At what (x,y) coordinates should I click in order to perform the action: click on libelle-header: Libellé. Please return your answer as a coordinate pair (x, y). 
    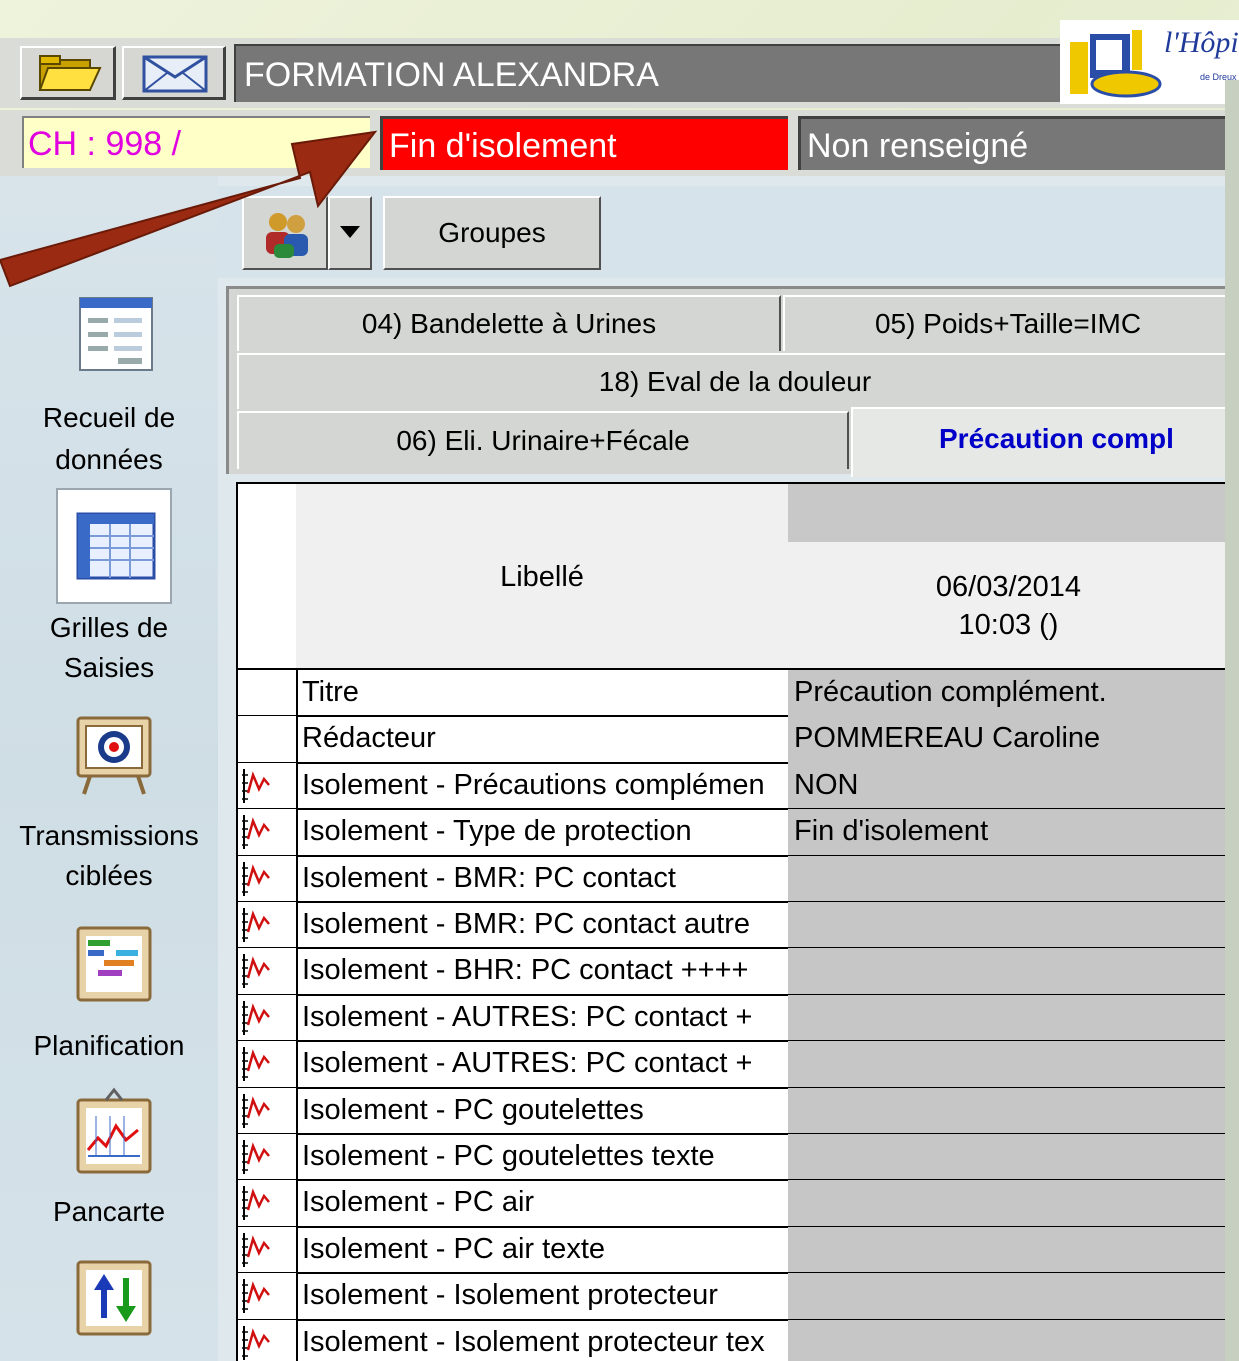
    Looking at the image, I should click on (543, 577).